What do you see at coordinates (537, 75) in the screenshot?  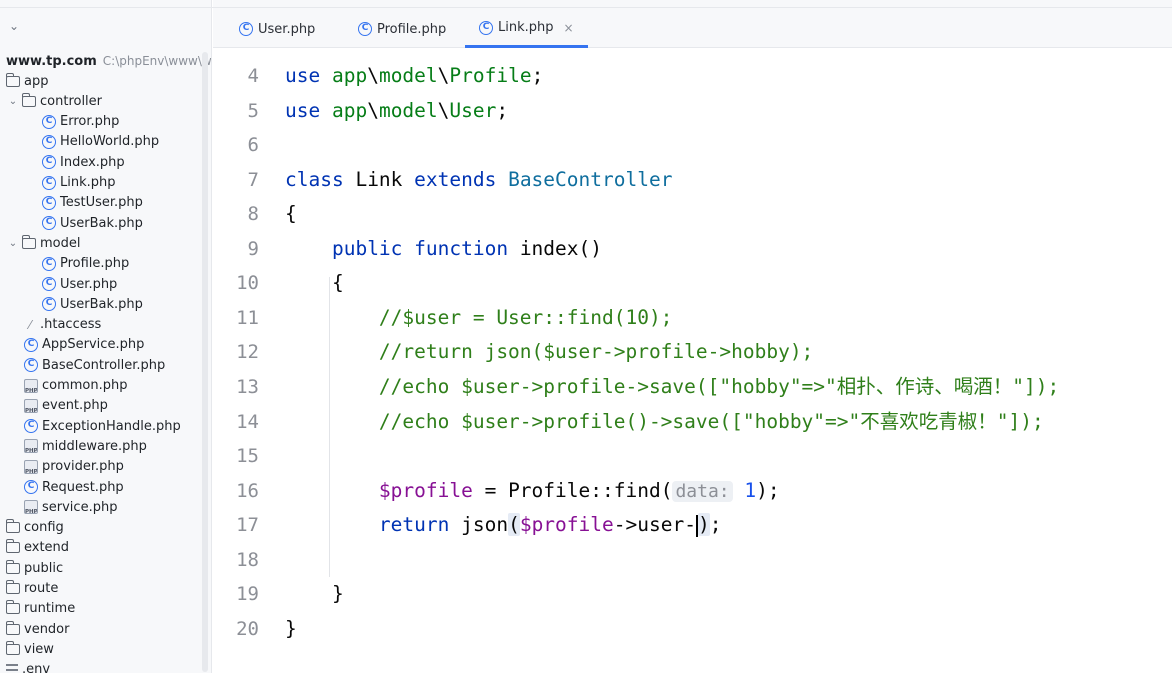 I see `code-token: ;` at bounding box center [537, 75].